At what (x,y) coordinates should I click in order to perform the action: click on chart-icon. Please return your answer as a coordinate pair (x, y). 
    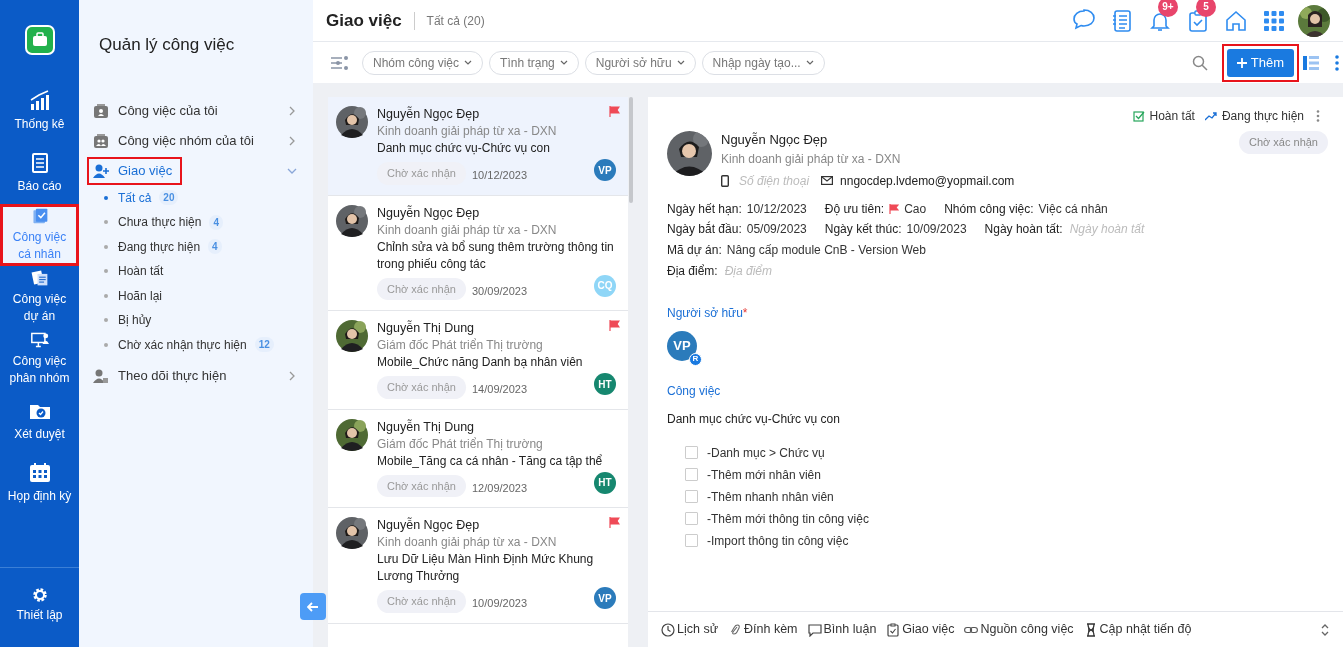
    Looking at the image, I should click on (39, 100).